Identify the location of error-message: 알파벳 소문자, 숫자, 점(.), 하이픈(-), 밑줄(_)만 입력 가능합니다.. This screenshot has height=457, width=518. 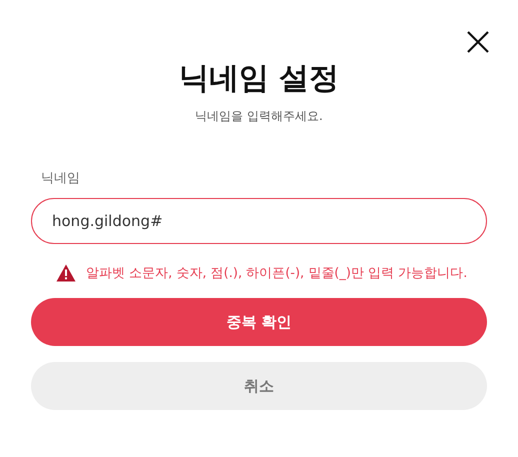
(277, 273).